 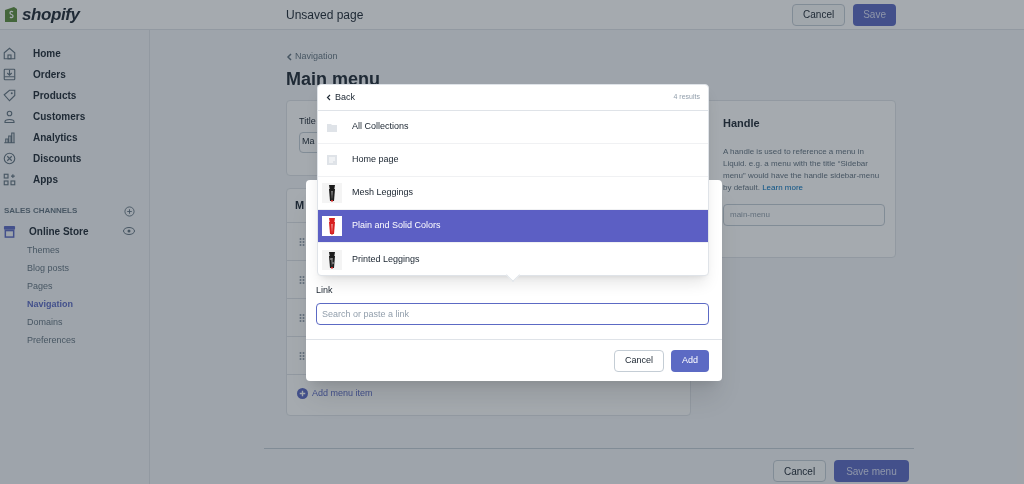 What do you see at coordinates (335, 394) in the screenshot?
I see `add-menu-item-link: Add menu item` at bounding box center [335, 394].